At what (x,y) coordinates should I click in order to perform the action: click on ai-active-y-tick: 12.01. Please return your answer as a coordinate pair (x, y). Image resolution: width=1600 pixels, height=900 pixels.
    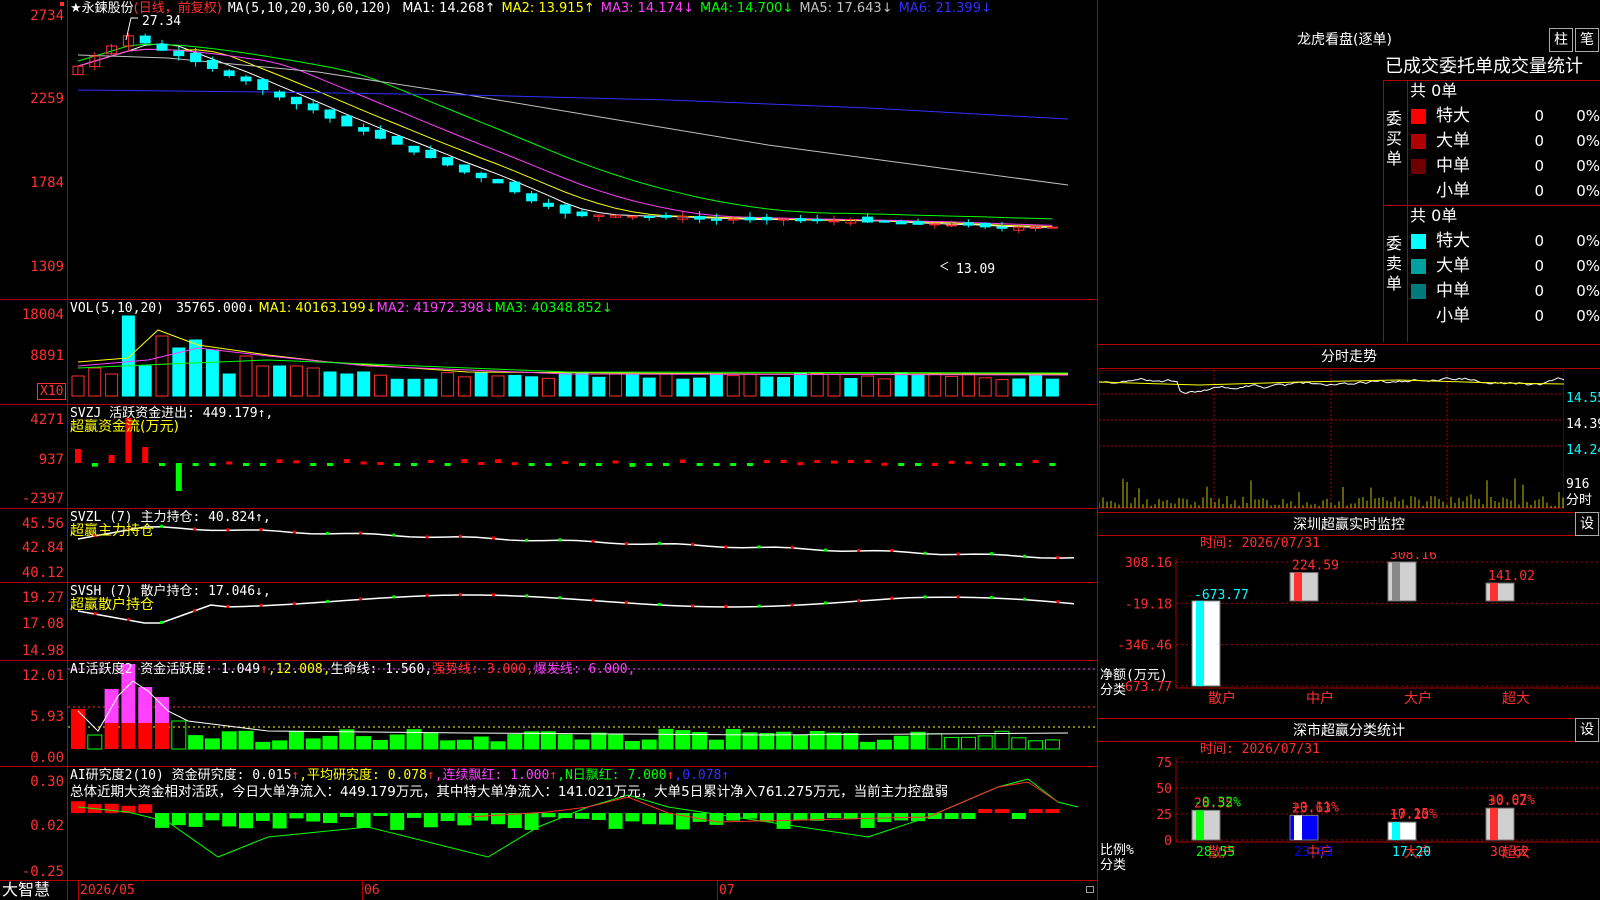
    Looking at the image, I should click on (42, 676).